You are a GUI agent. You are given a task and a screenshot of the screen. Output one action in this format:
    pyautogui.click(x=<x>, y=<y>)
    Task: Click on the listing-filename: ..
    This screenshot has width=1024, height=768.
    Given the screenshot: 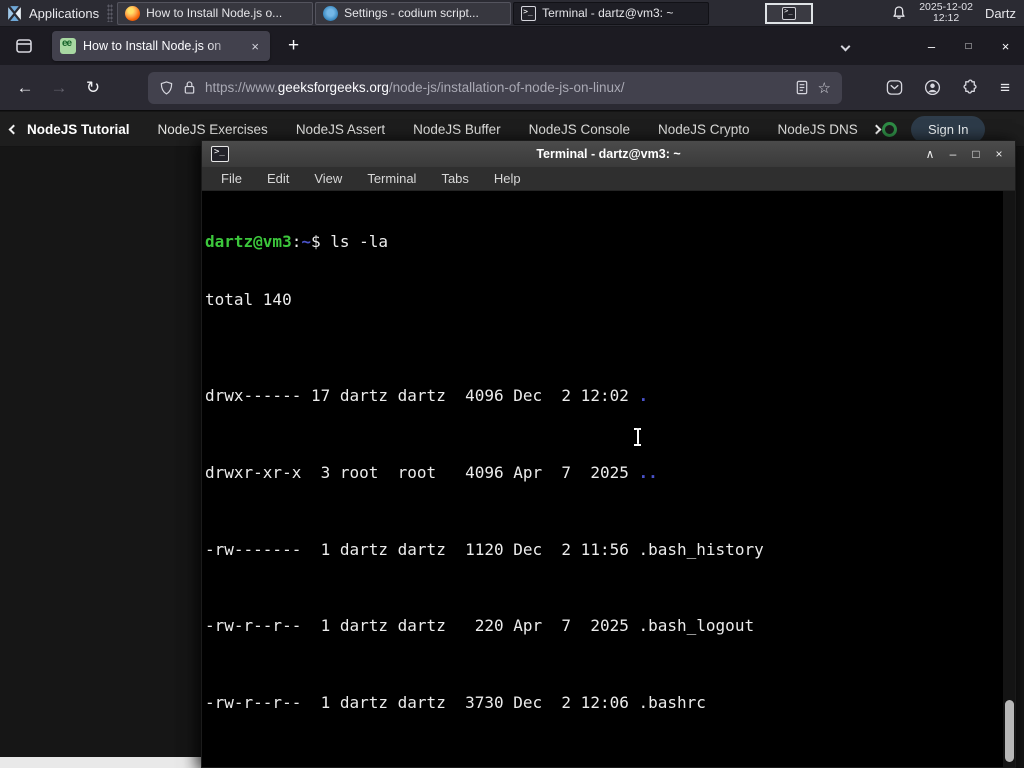 What is the action you would take?
    pyautogui.click(x=648, y=472)
    